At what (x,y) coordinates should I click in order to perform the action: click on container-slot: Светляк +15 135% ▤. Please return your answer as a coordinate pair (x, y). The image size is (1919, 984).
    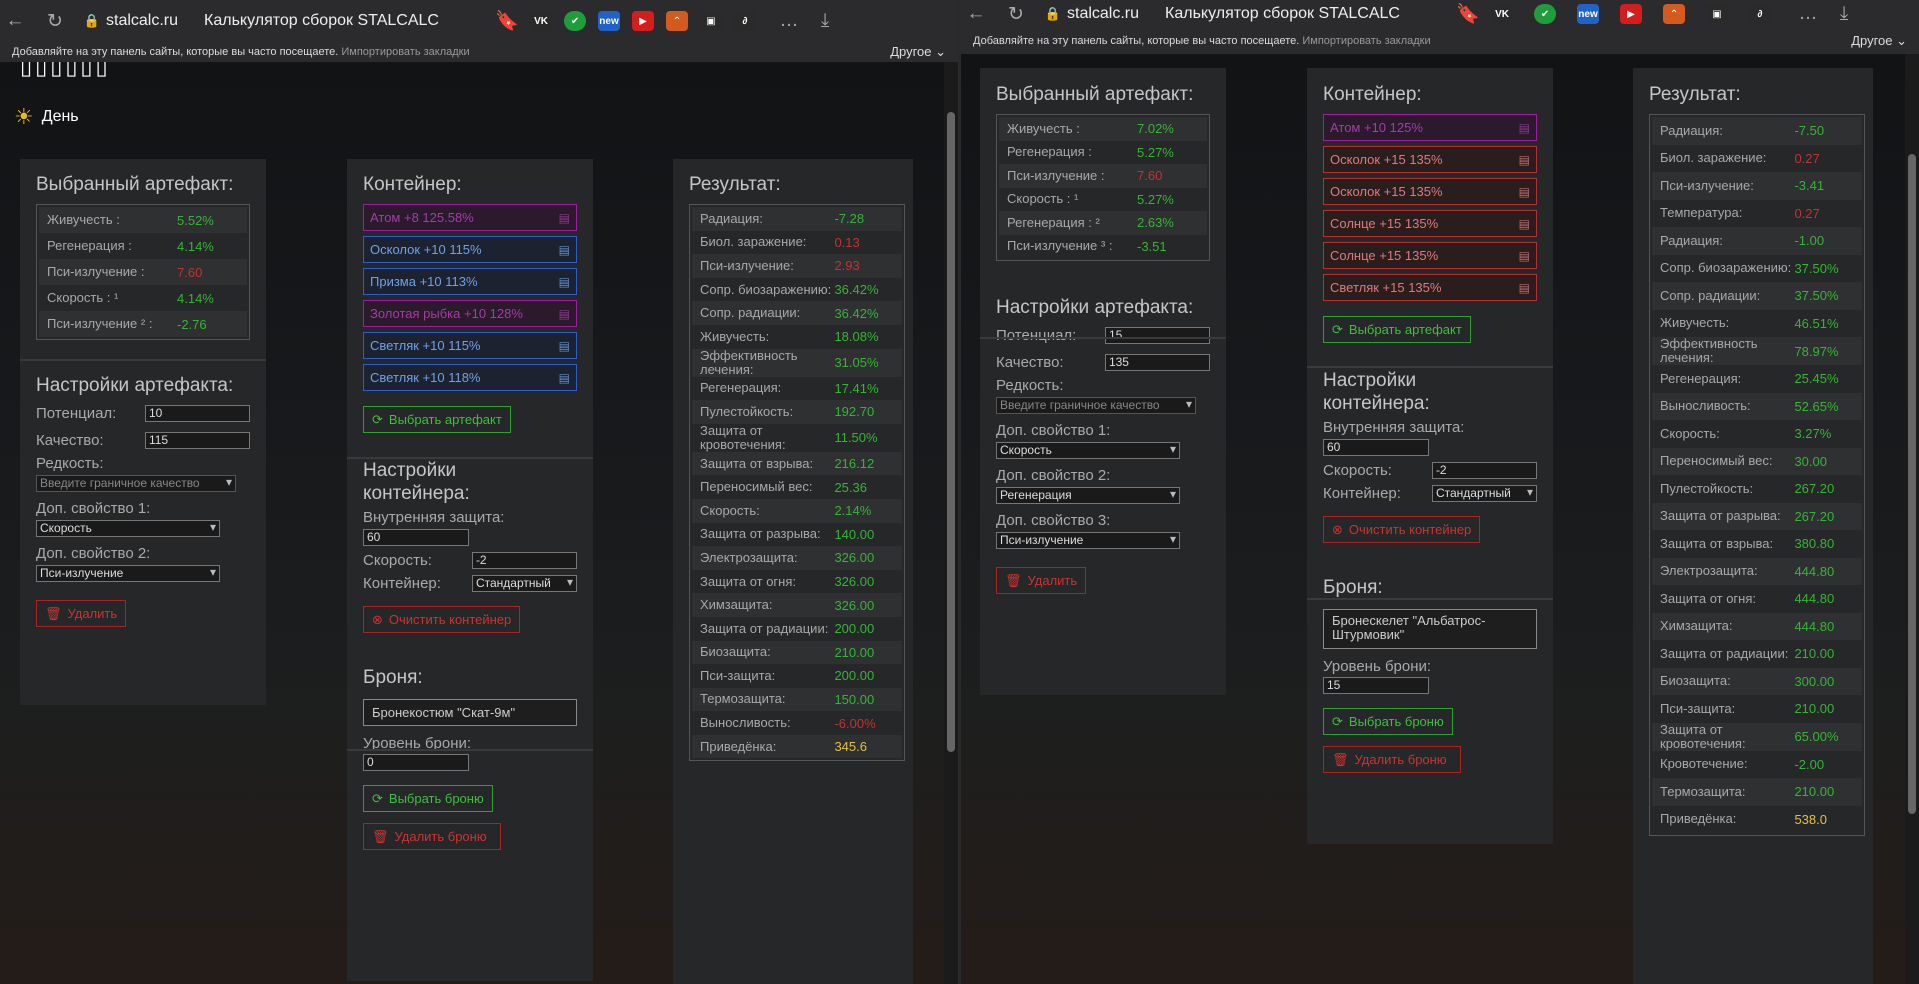
    Looking at the image, I should click on (1430, 287).